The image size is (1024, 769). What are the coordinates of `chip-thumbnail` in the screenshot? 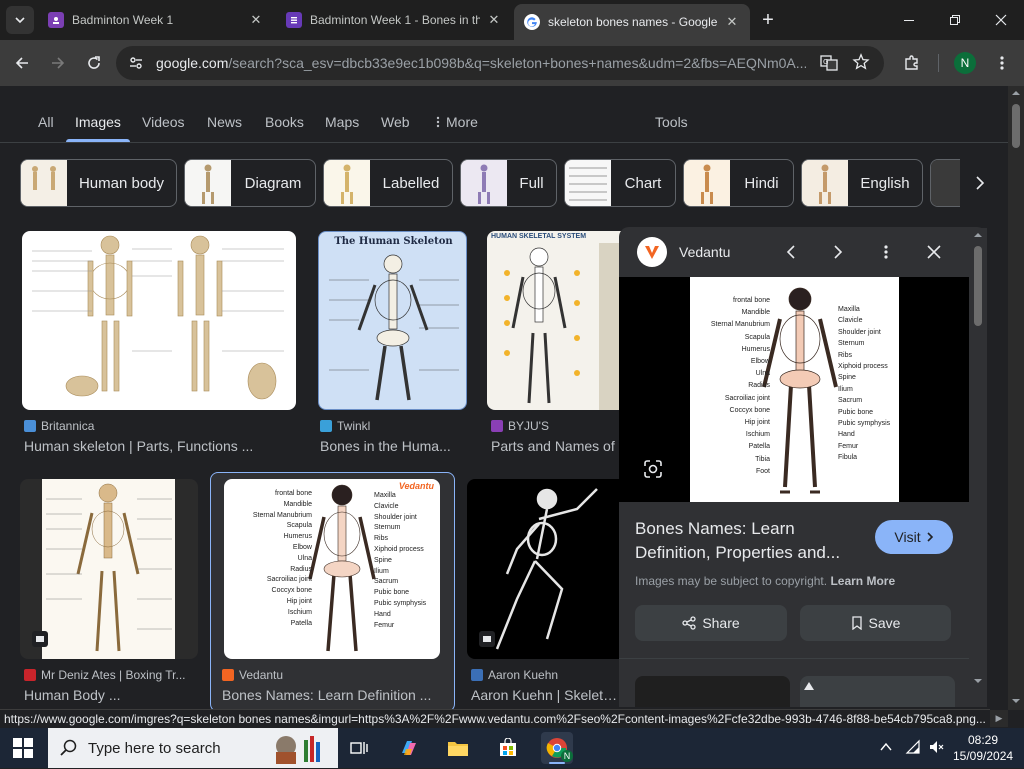 It's located at (825, 183).